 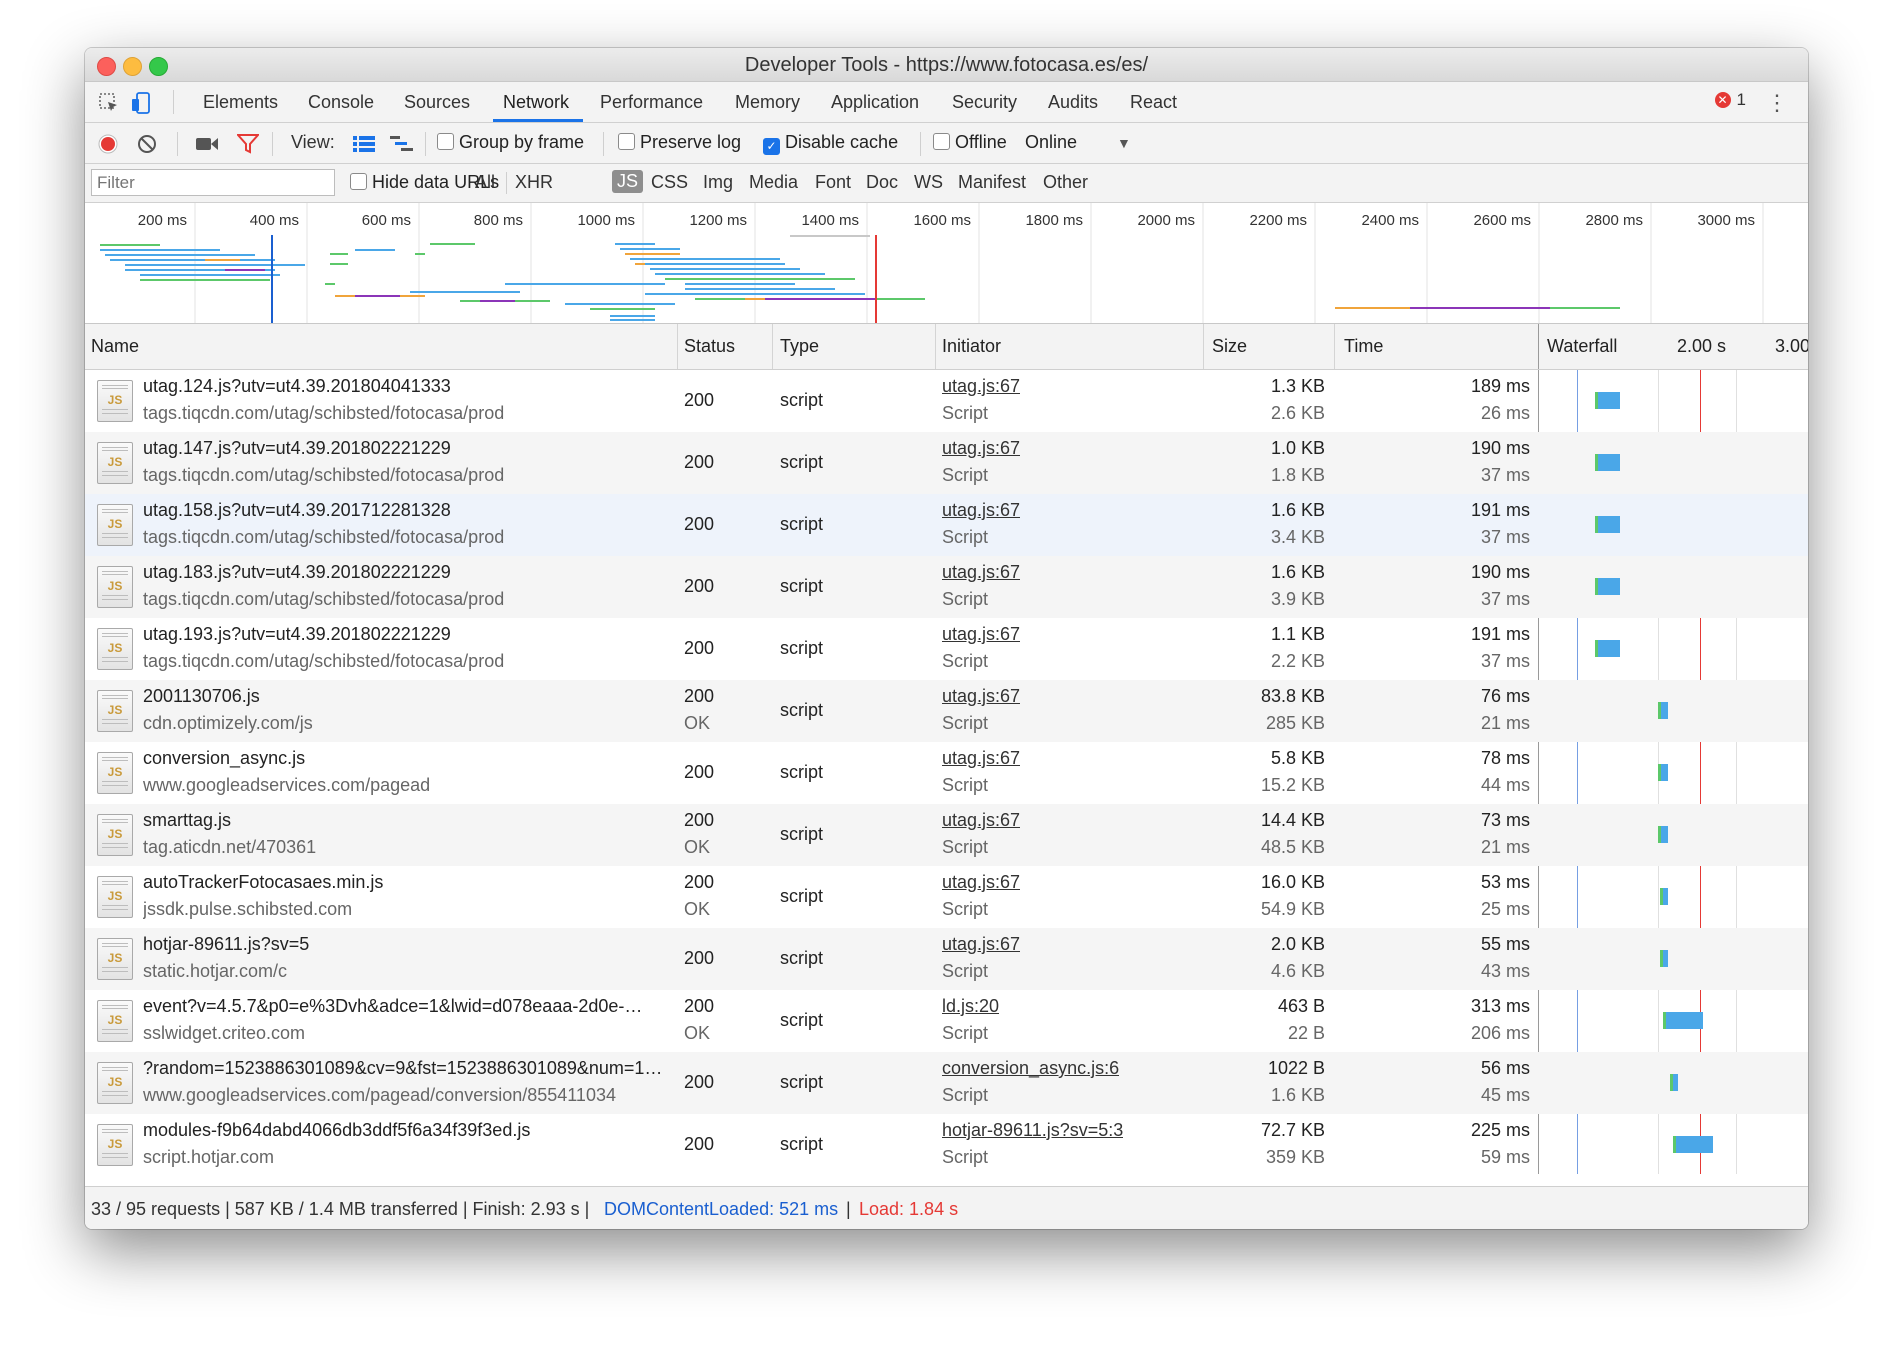 What do you see at coordinates (437, 102) in the screenshot?
I see `tab-sources: Sources` at bounding box center [437, 102].